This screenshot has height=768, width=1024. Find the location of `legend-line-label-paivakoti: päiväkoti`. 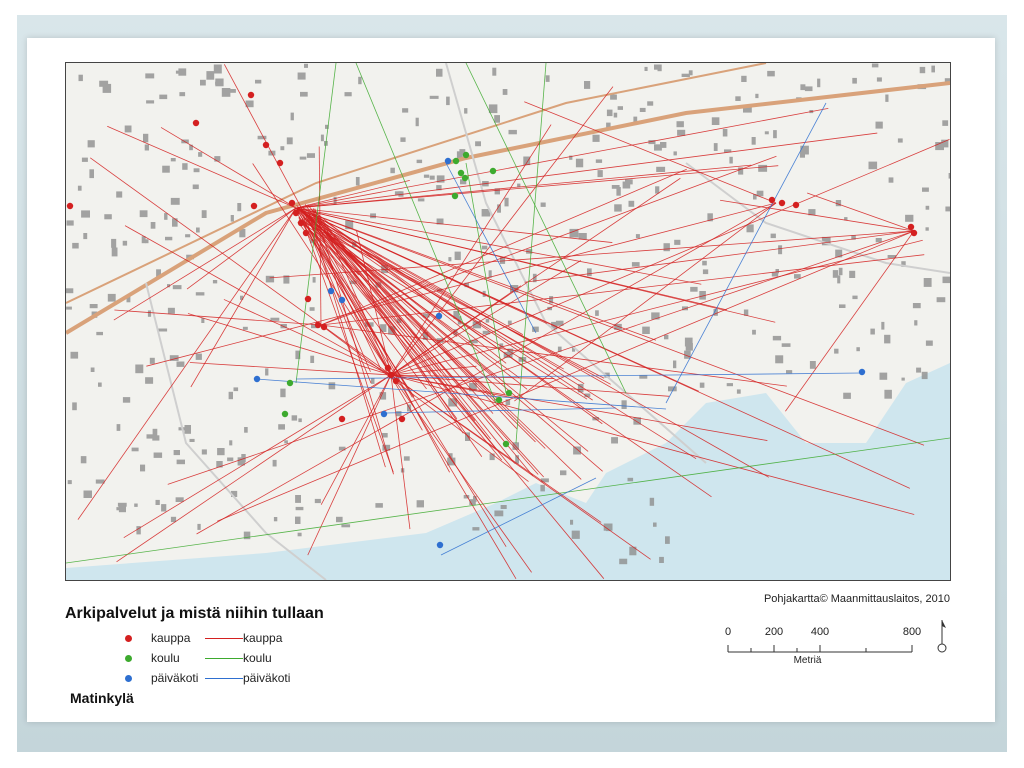

legend-line-label-paivakoti: päiväkoti is located at coordinates (267, 678).